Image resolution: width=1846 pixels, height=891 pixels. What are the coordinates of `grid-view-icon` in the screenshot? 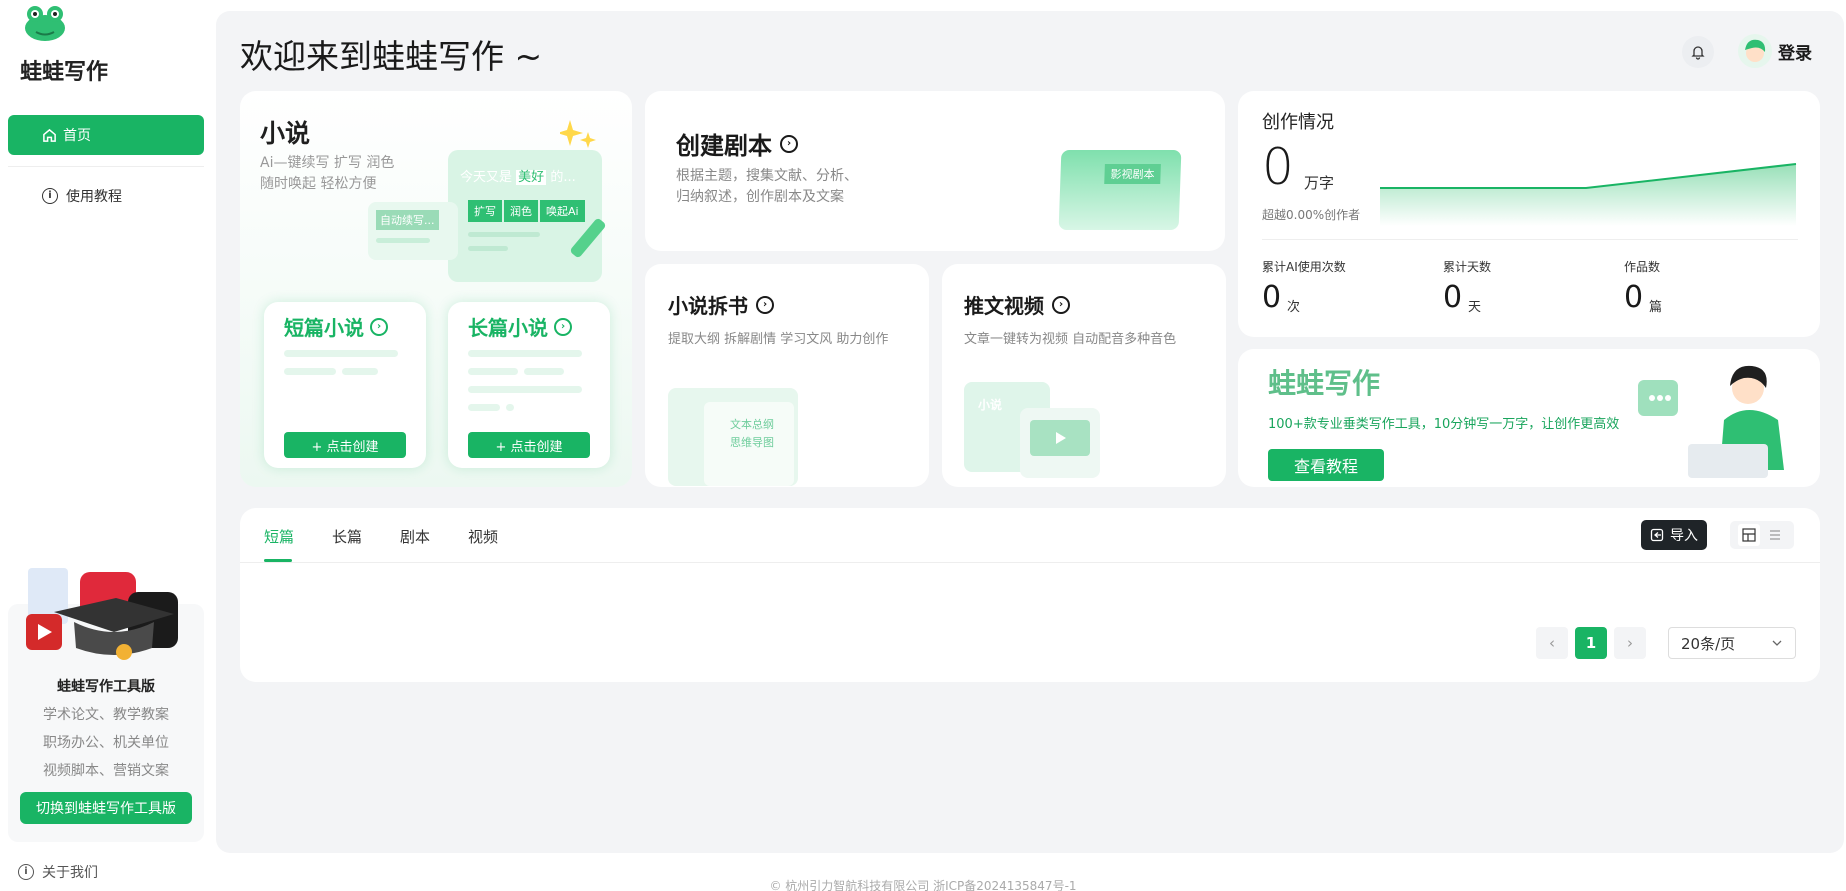 It's located at (1749, 535).